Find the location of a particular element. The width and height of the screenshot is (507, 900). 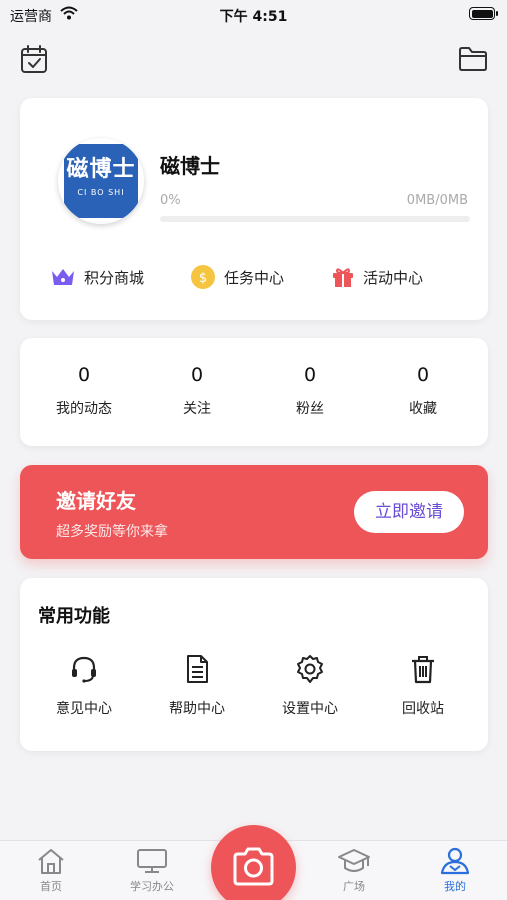

quick-link-label: 活动中心 is located at coordinates (393, 277).